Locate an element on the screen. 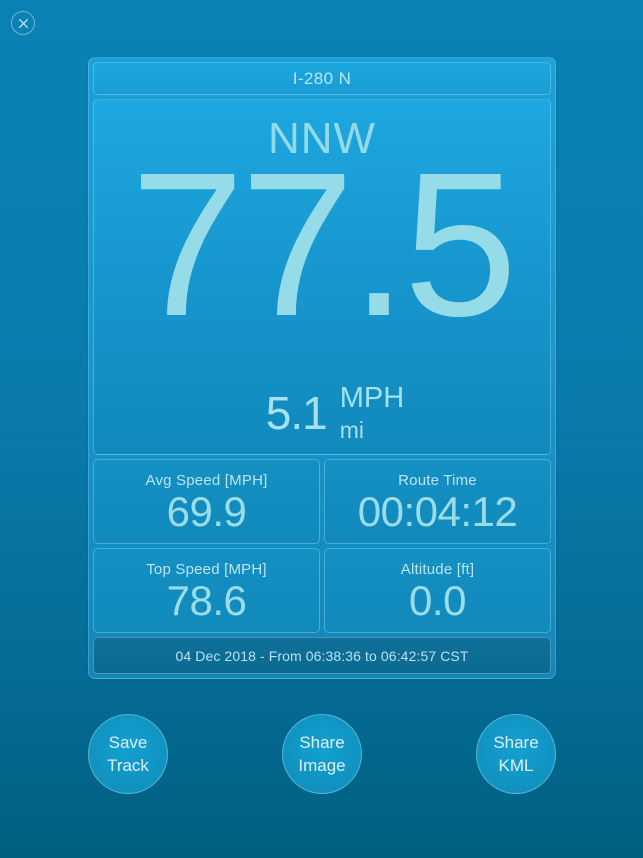  share-kml-button: Share KML is located at coordinates (516, 754).